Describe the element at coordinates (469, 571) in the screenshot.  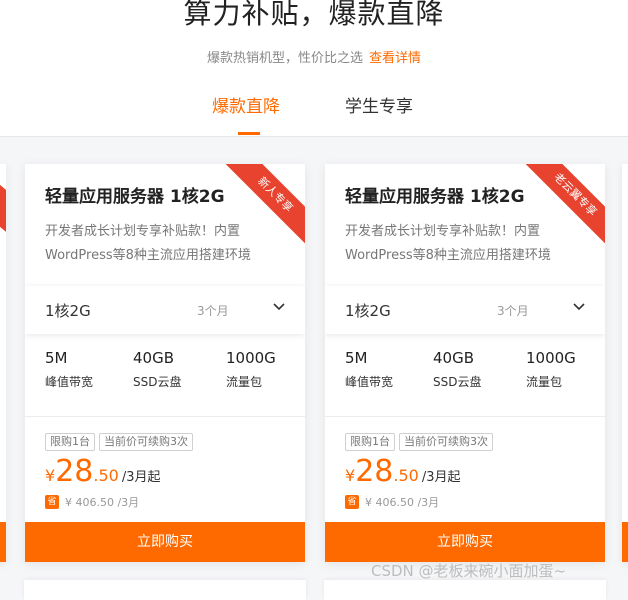
I see `watermark: CSDN @老板来碗小面加蛋~` at that location.